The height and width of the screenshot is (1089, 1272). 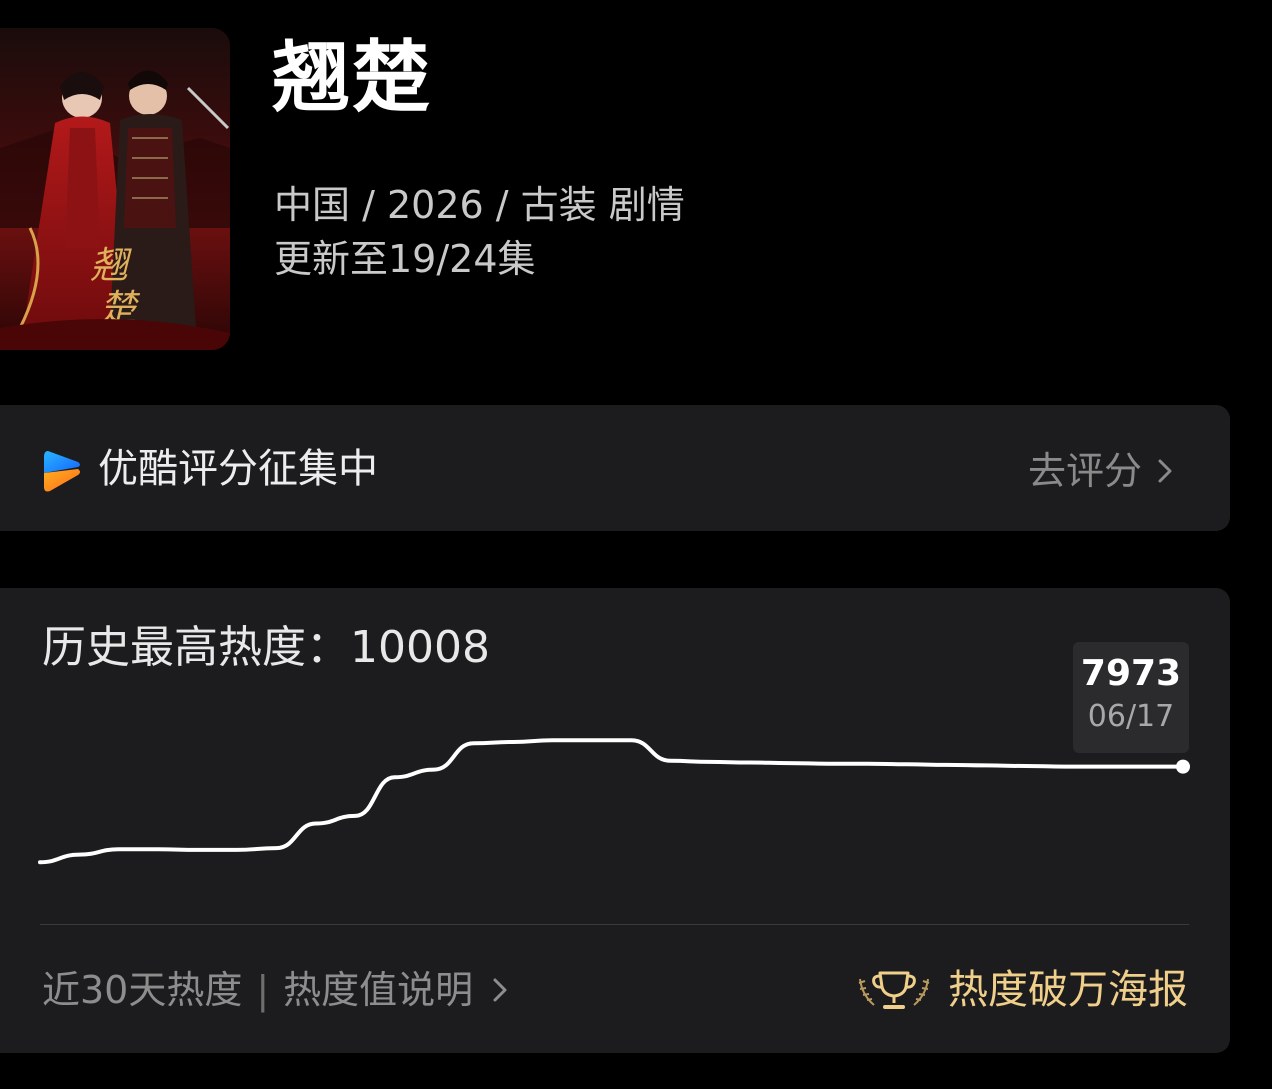 What do you see at coordinates (1131, 716) in the screenshot?
I see `tooltip-date: 06/17` at bounding box center [1131, 716].